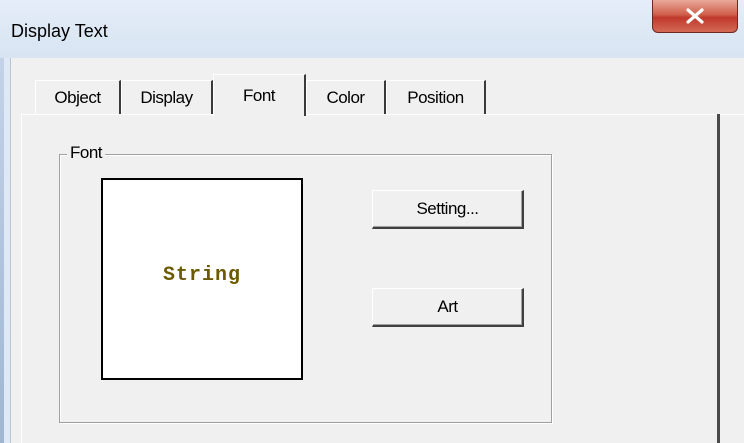 The width and height of the screenshot is (744, 443). Describe the element at coordinates (59, 31) in the screenshot. I see `window-title: Display Text` at that location.